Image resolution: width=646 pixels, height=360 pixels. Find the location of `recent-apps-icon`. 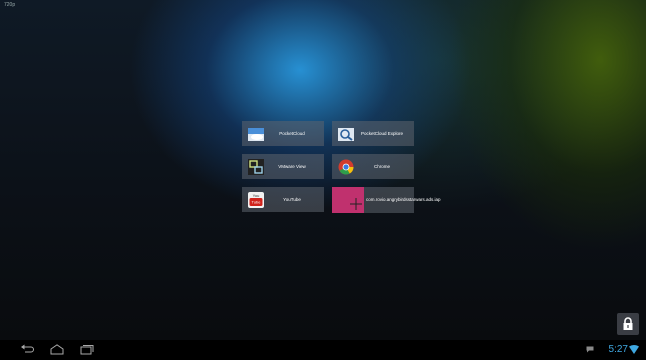

recent-apps-icon is located at coordinates (87, 349).